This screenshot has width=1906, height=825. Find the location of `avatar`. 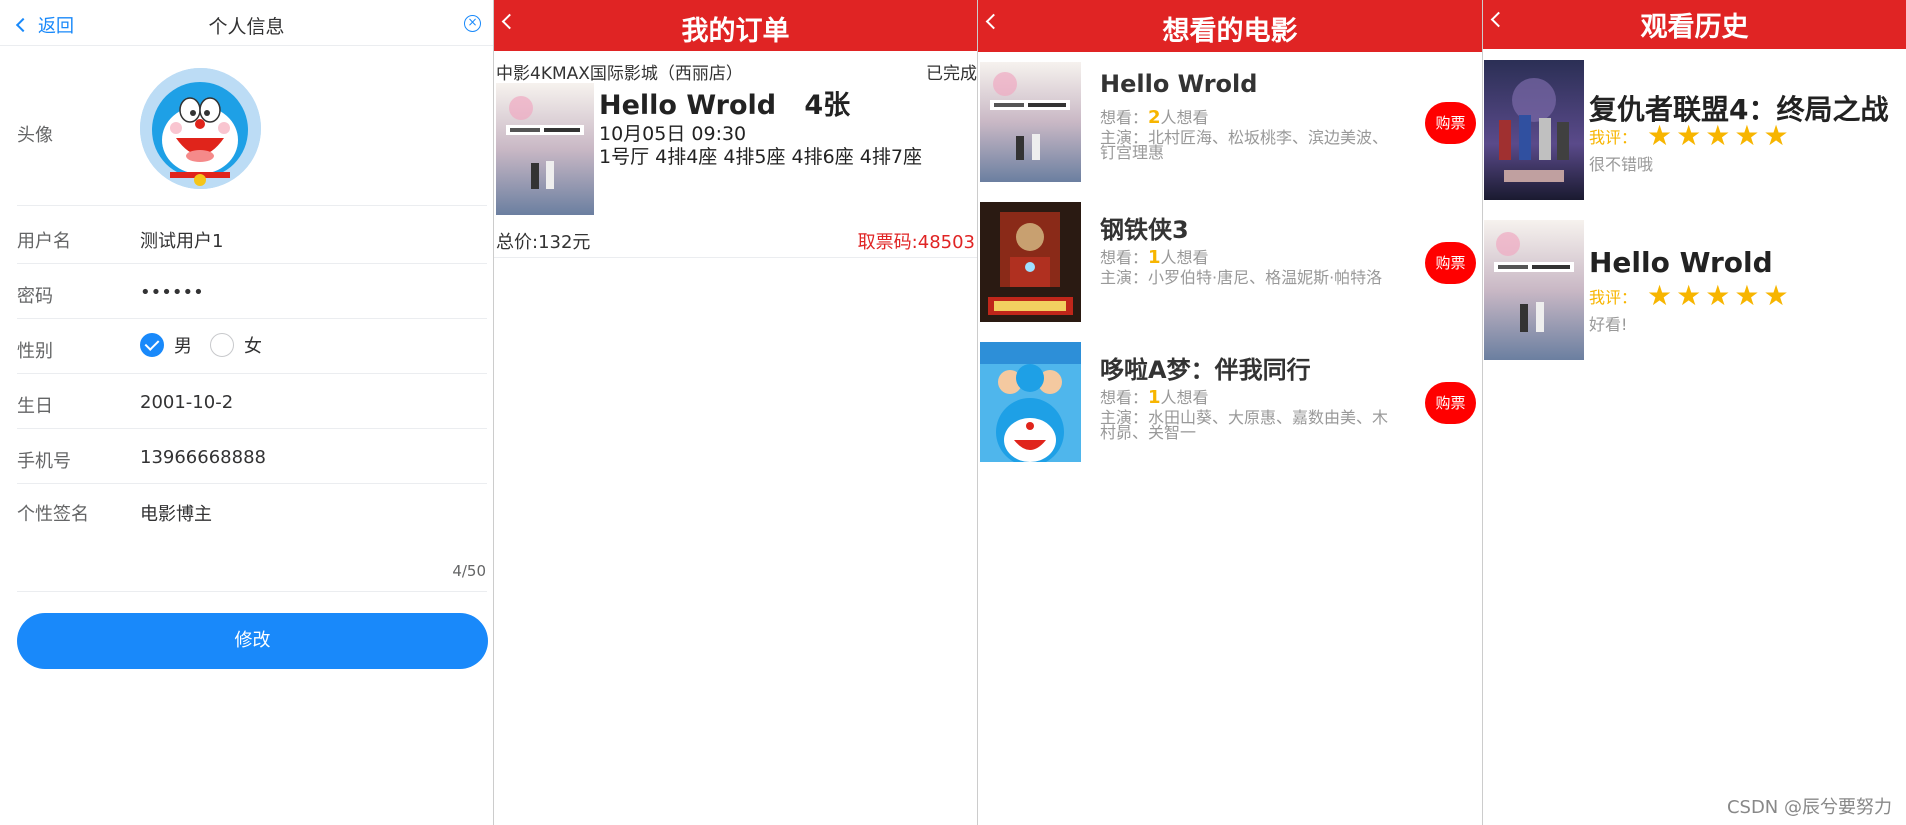

avatar is located at coordinates (200, 128).